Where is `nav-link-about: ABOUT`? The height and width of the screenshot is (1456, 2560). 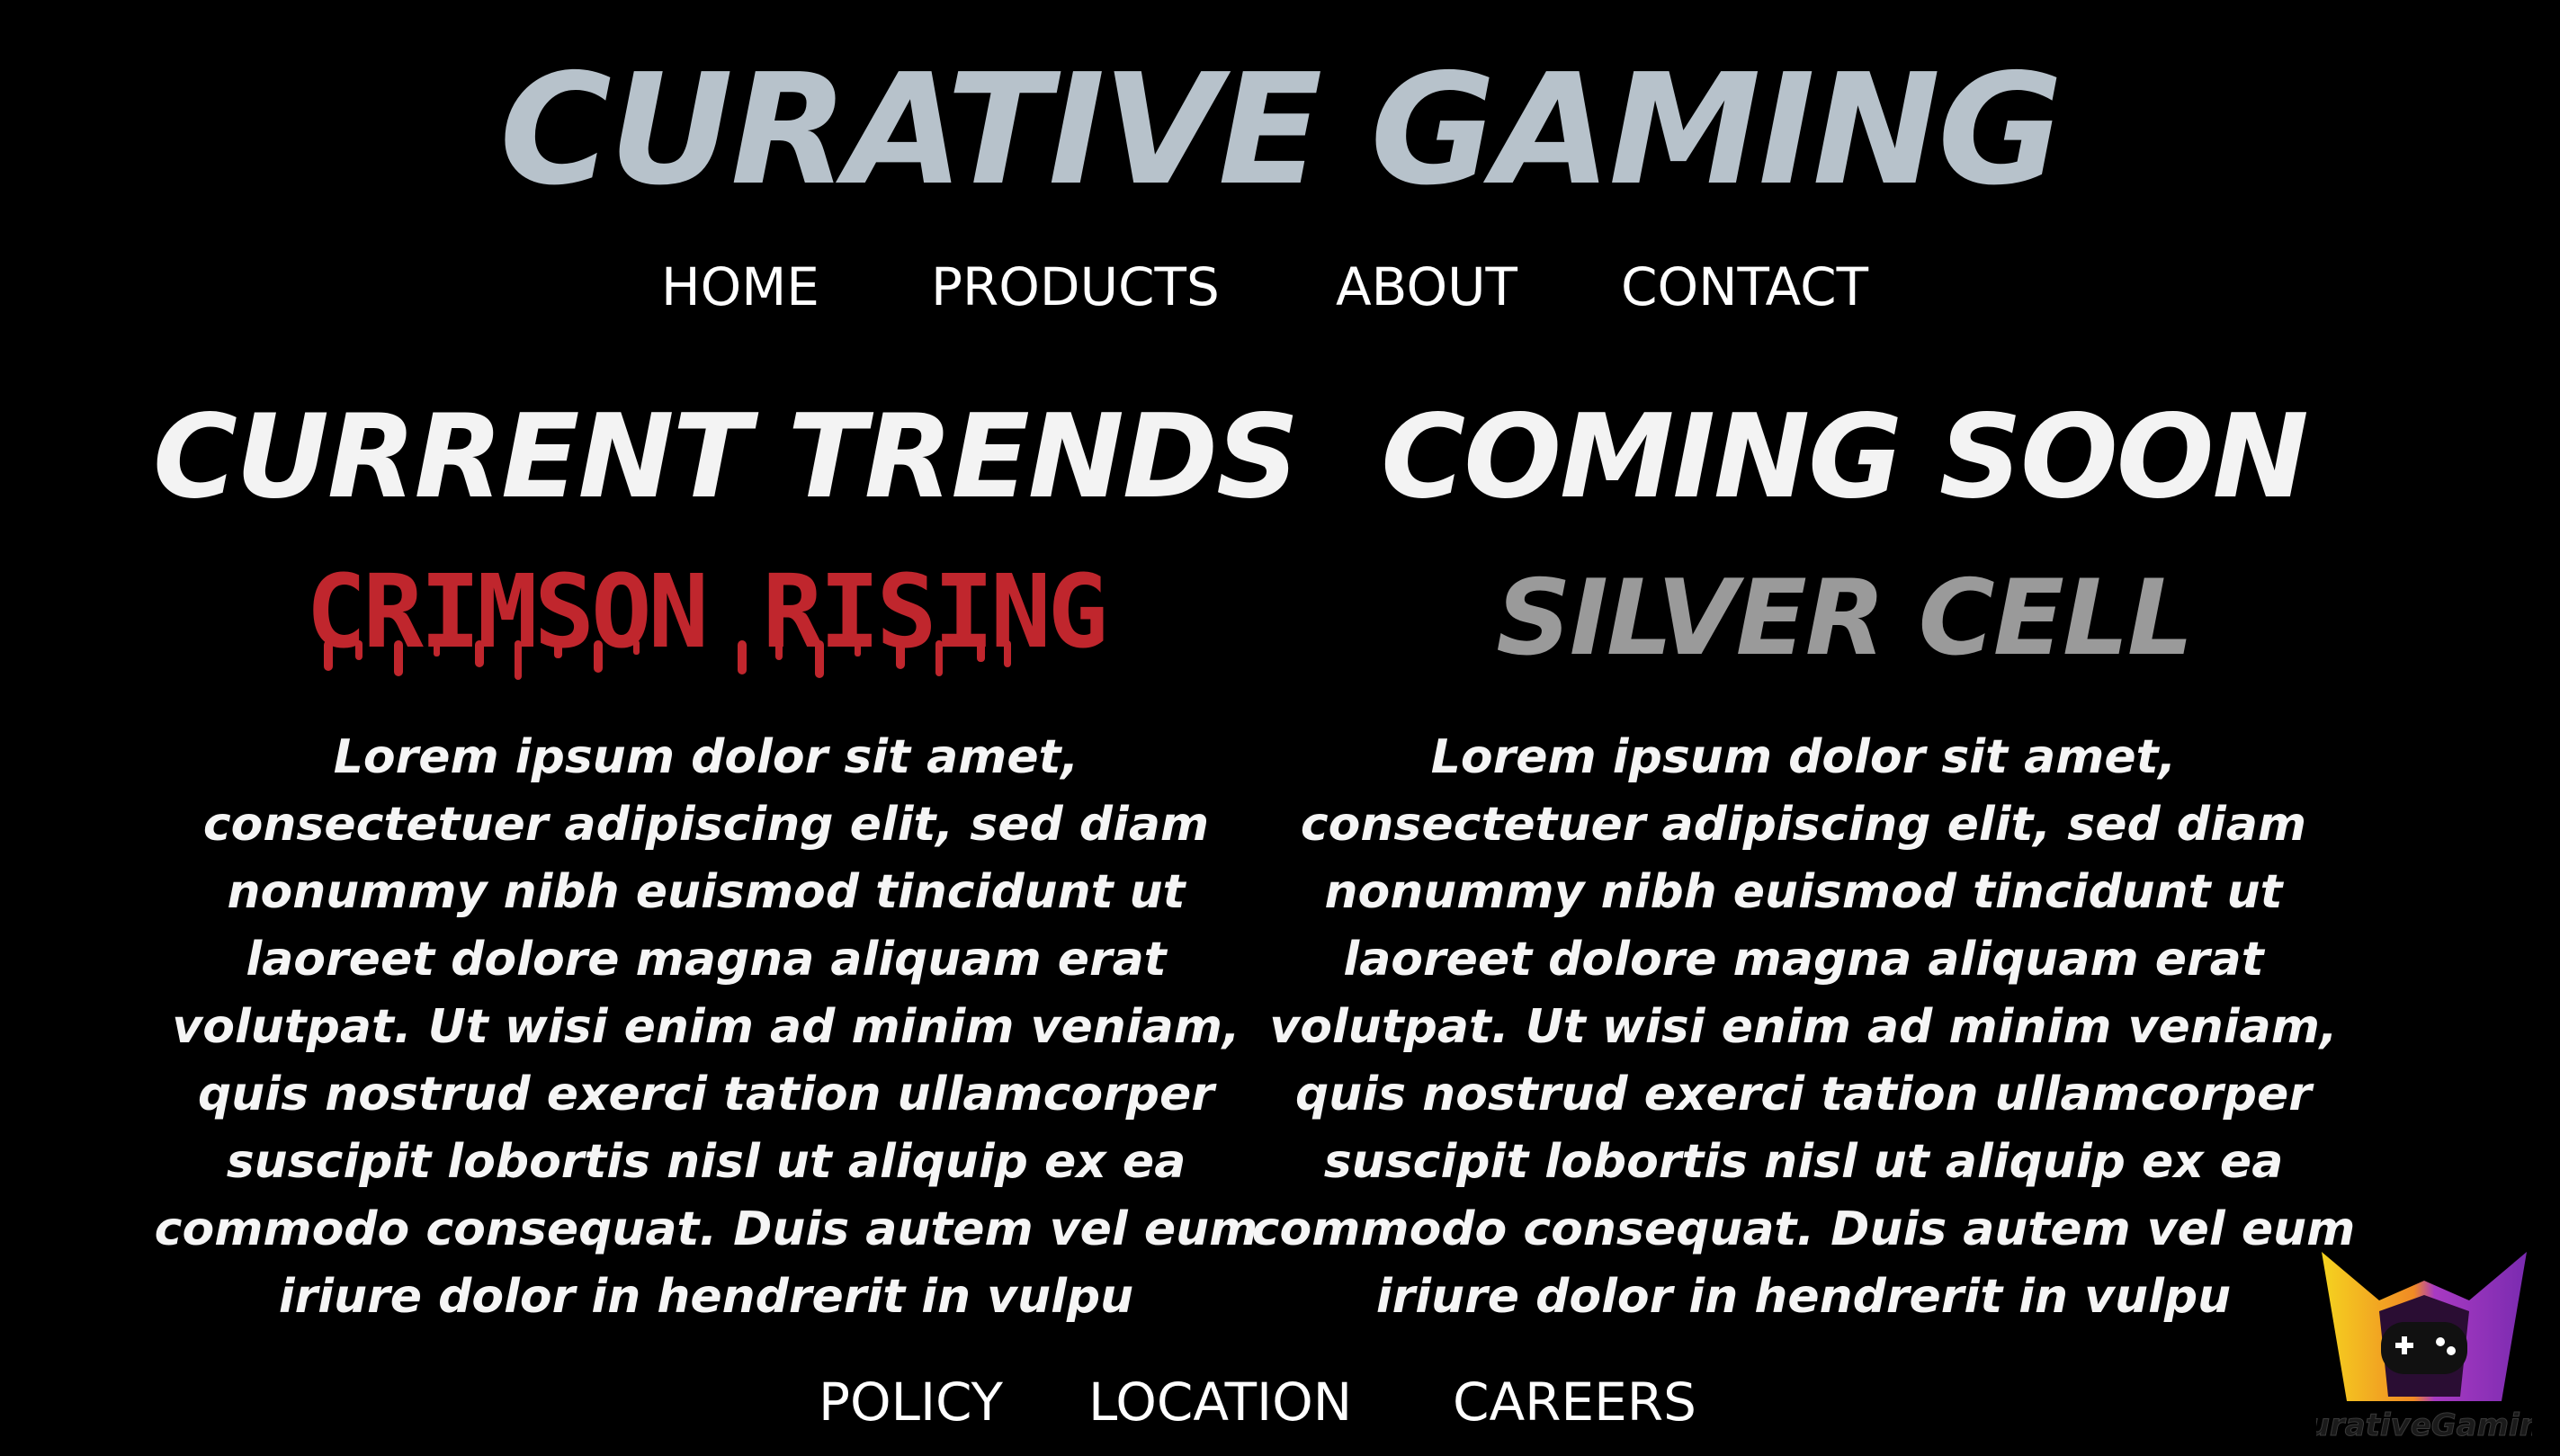
nav-link-about: ABOUT is located at coordinates (1426, 287).